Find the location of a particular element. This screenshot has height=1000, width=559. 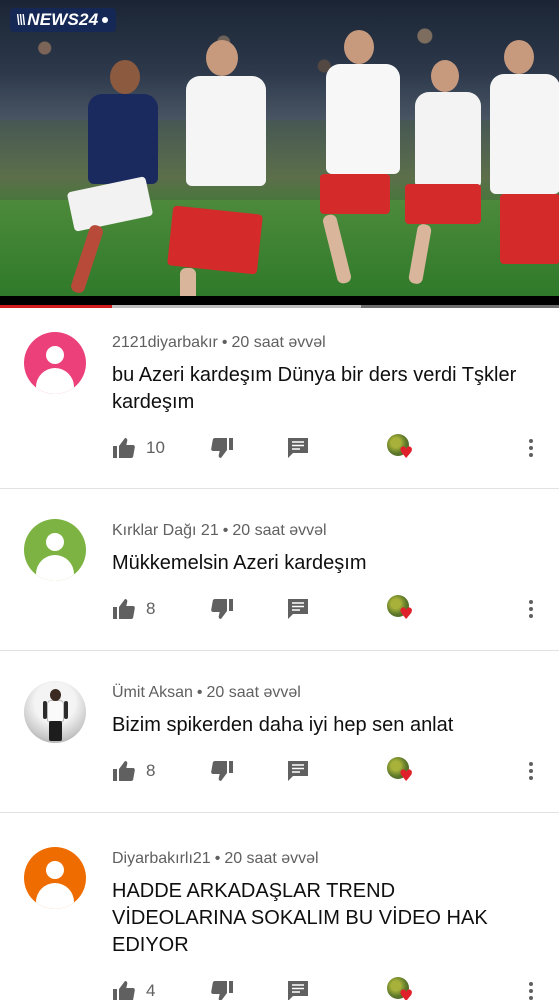

comment-meta: Ümit Aksan • 20 saat əvvəl is located at coordinates (206, 693).